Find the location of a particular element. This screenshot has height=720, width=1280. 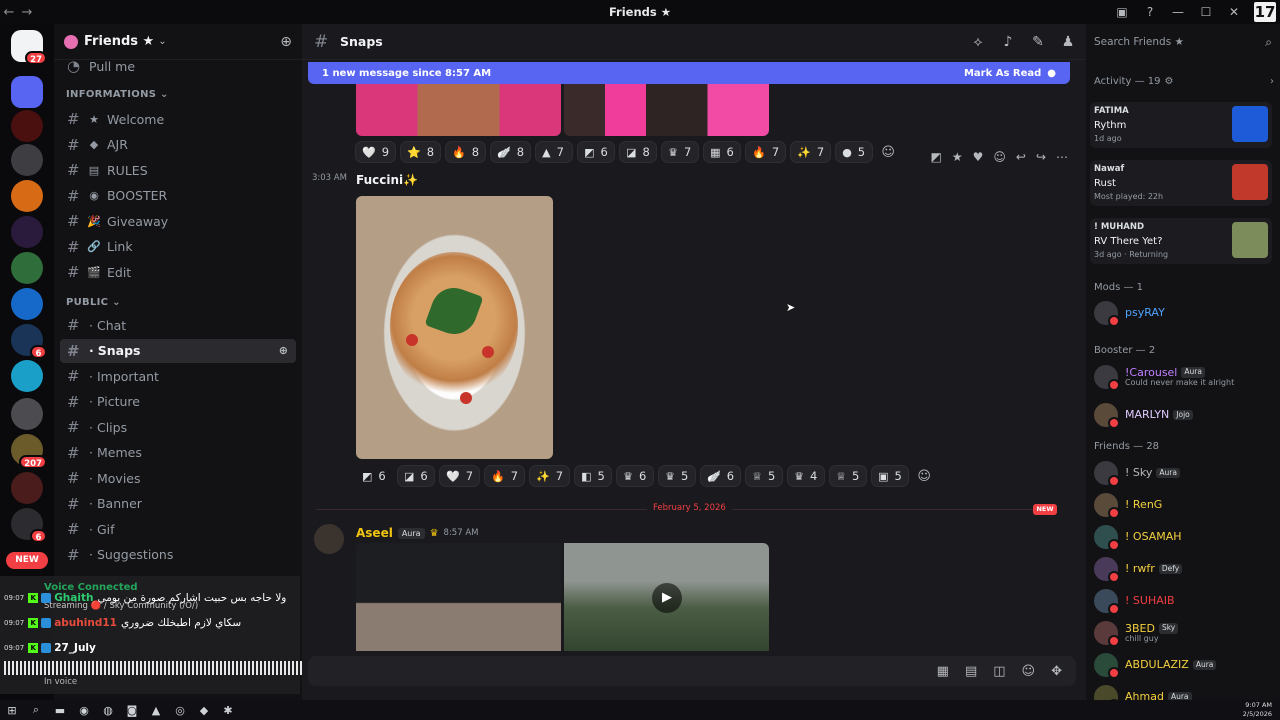

threads-icon: ⟡ is located at coordinates (978, 42).